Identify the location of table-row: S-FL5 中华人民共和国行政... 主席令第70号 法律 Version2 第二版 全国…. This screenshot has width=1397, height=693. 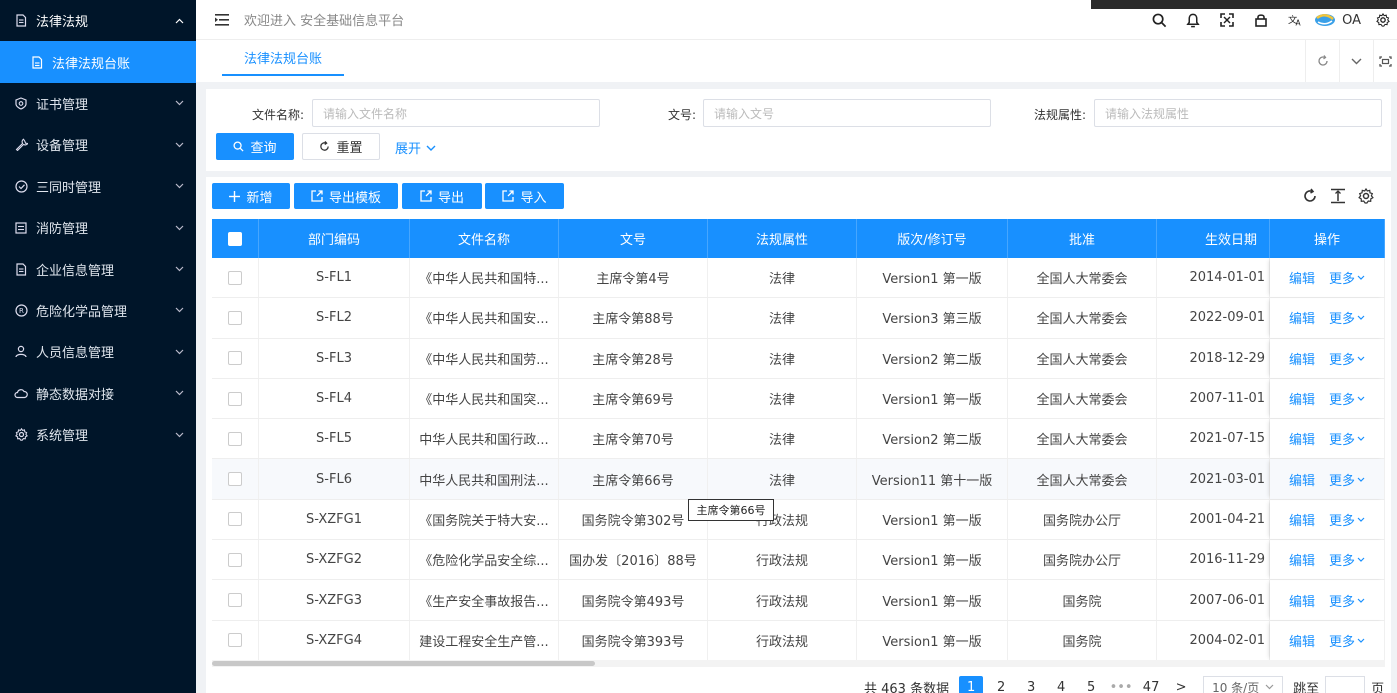
(798, 439).